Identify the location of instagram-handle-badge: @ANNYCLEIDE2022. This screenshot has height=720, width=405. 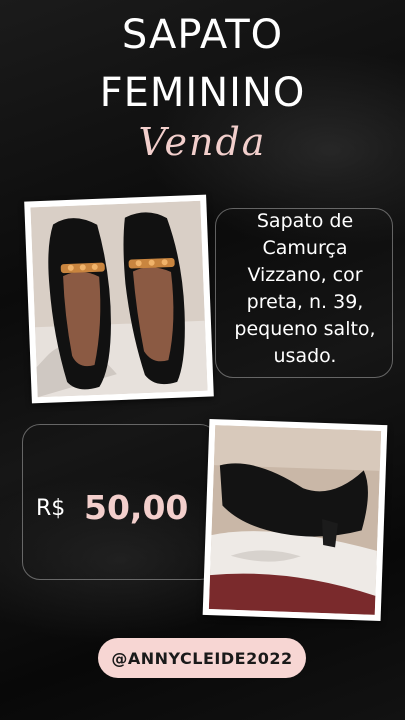
(202, 658).